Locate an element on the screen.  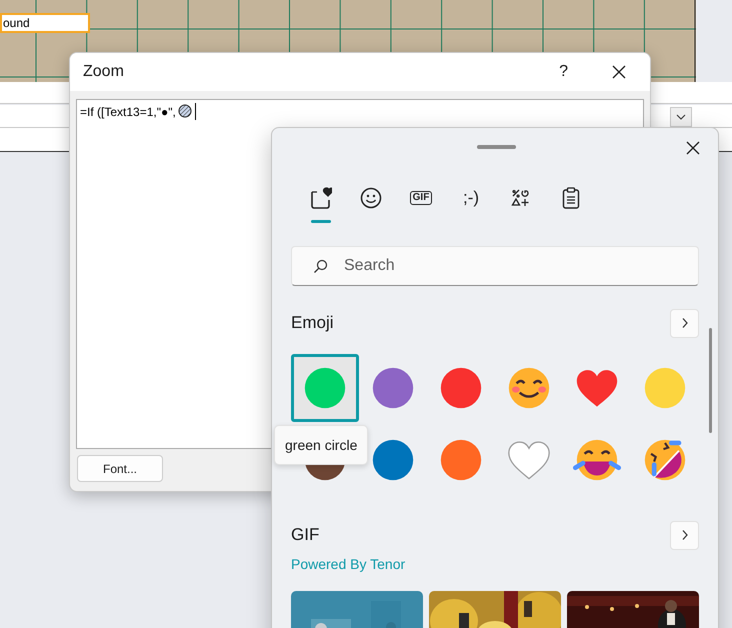
dropdown-button is located at coordinates (681, 117).